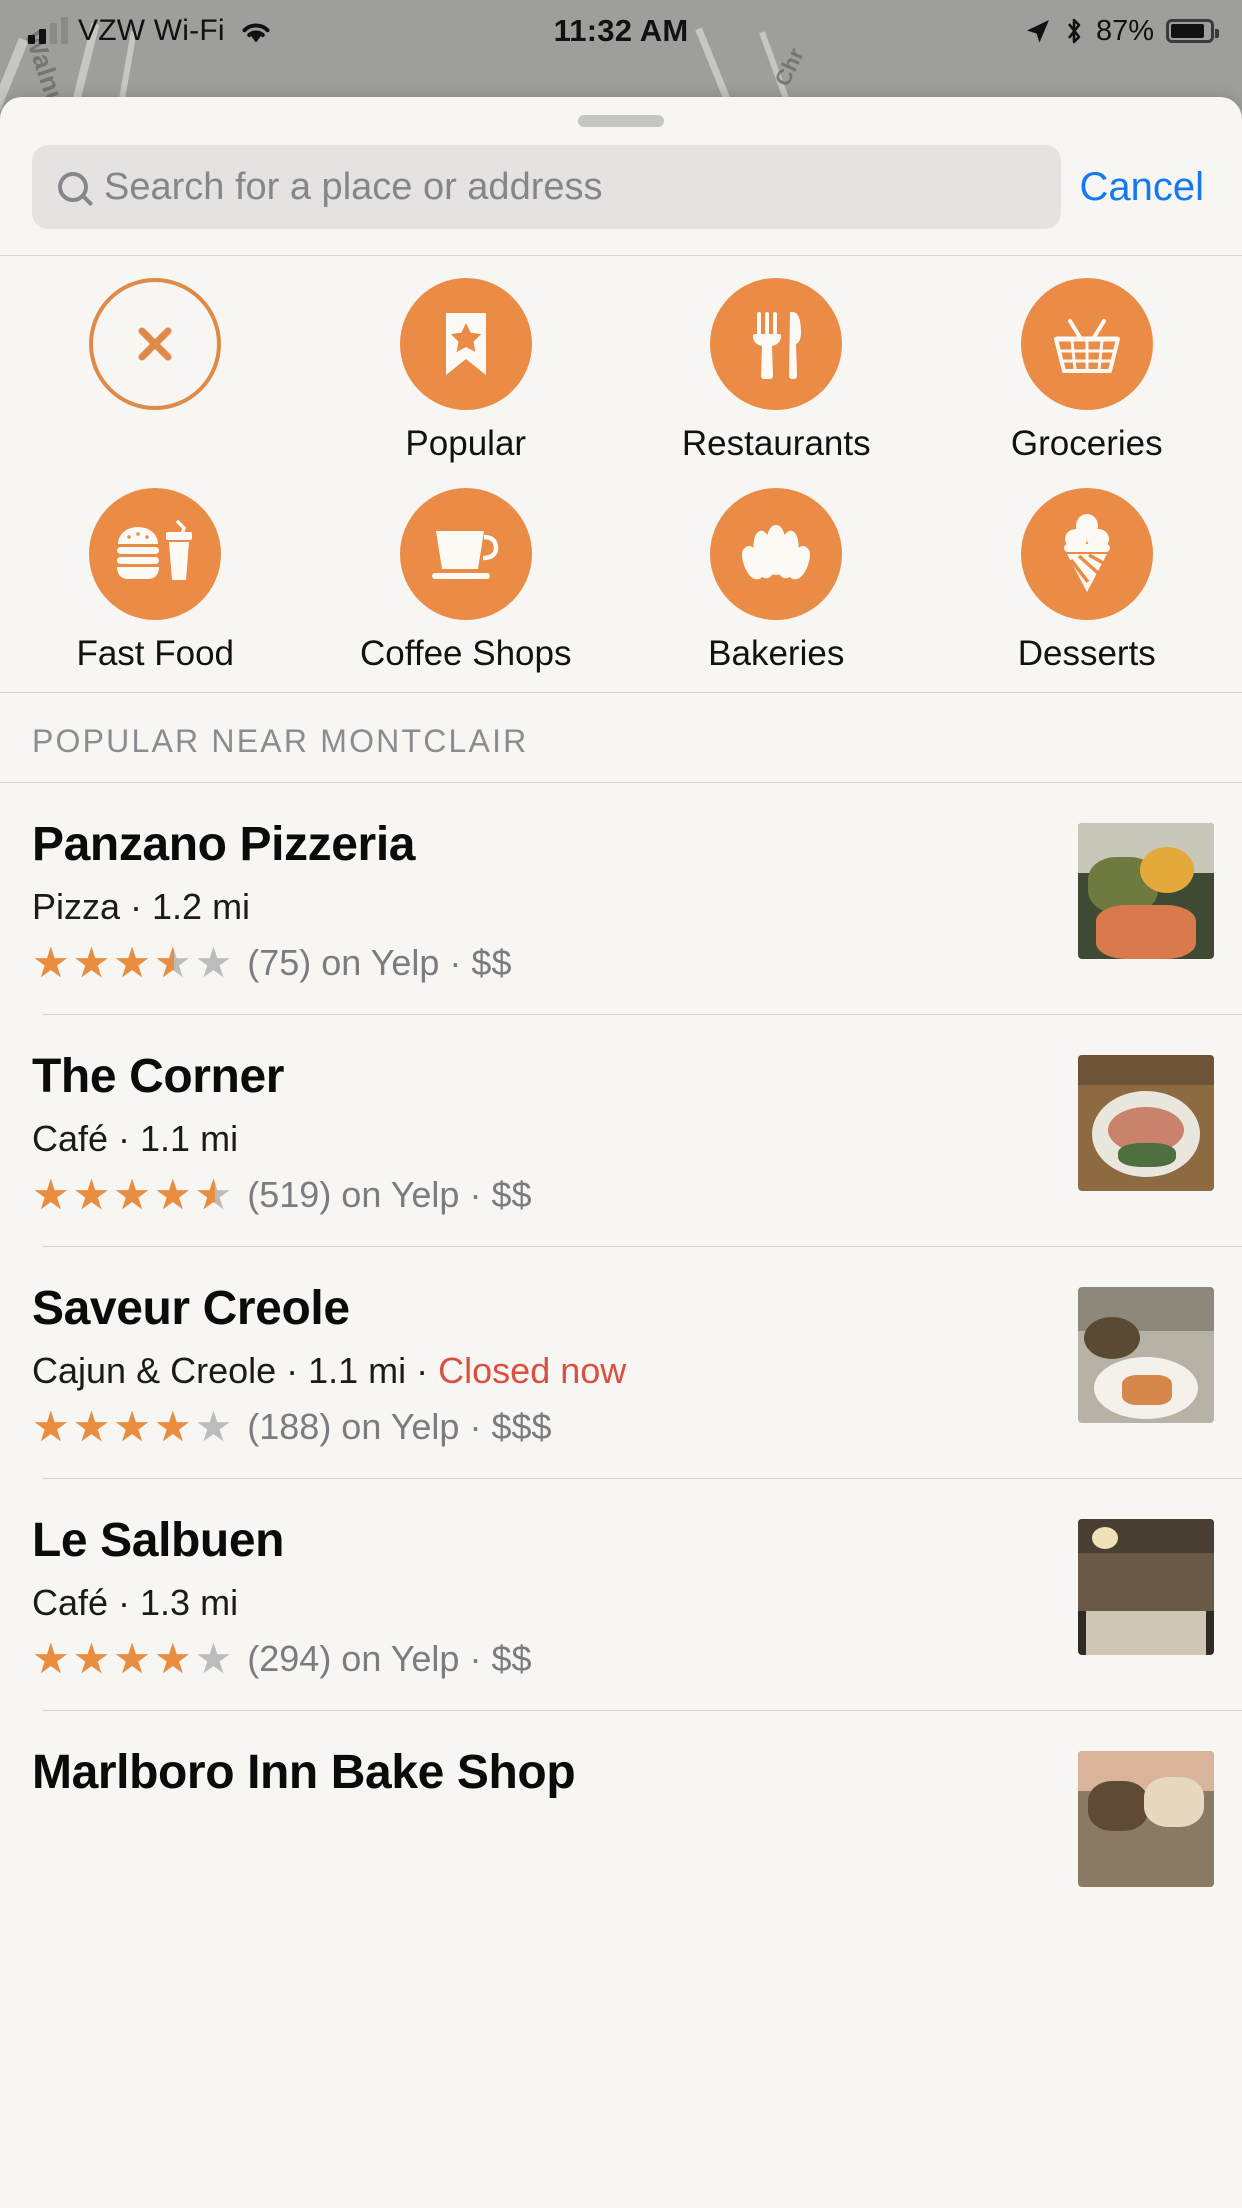  I want to click on shopping-basket-icon, so click(1086, 344).